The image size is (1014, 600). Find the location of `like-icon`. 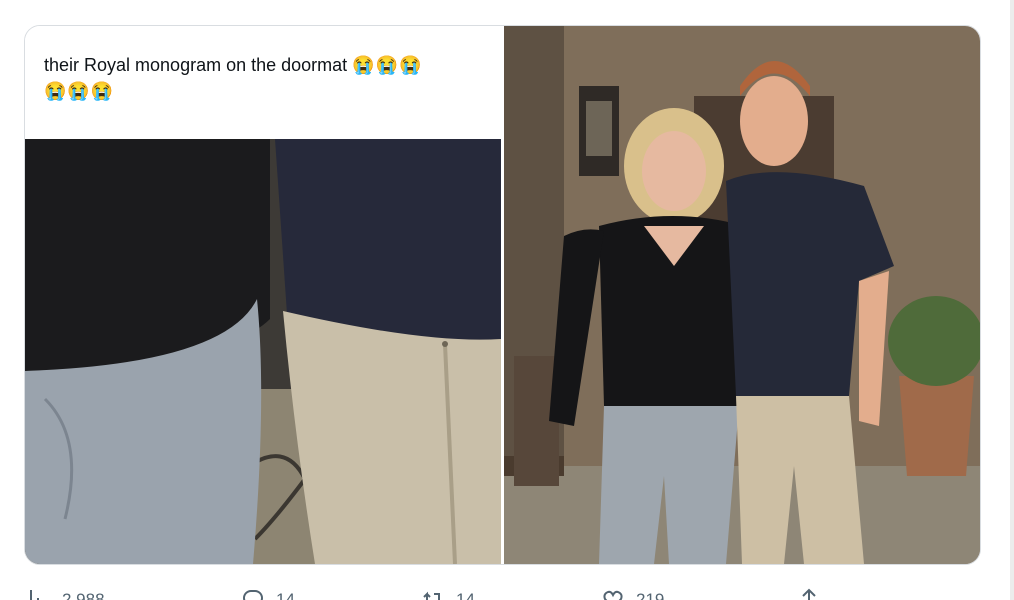

like-icon is located at coordinates (613, 594).